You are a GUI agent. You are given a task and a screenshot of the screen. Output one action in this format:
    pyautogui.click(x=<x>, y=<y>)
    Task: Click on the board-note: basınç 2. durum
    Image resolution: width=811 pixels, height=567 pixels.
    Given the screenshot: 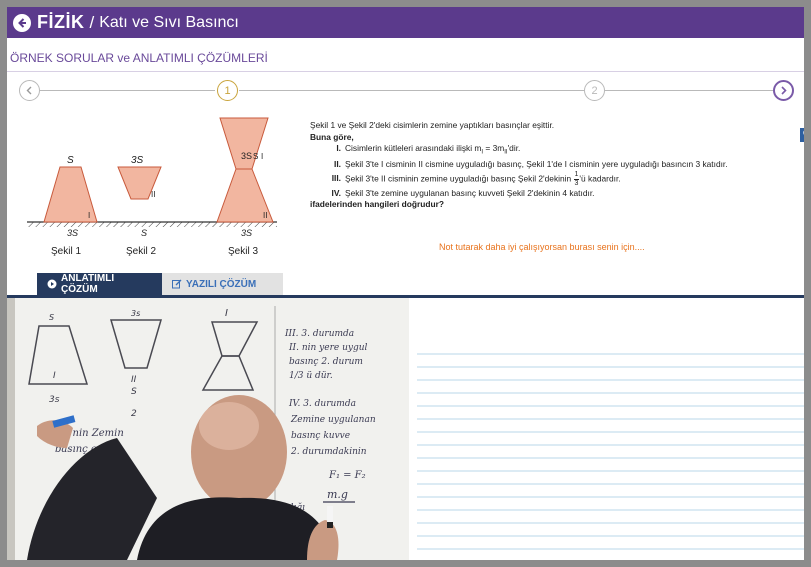 What is the action you would take?
    pyautogui.click(x=326, y=362)
    